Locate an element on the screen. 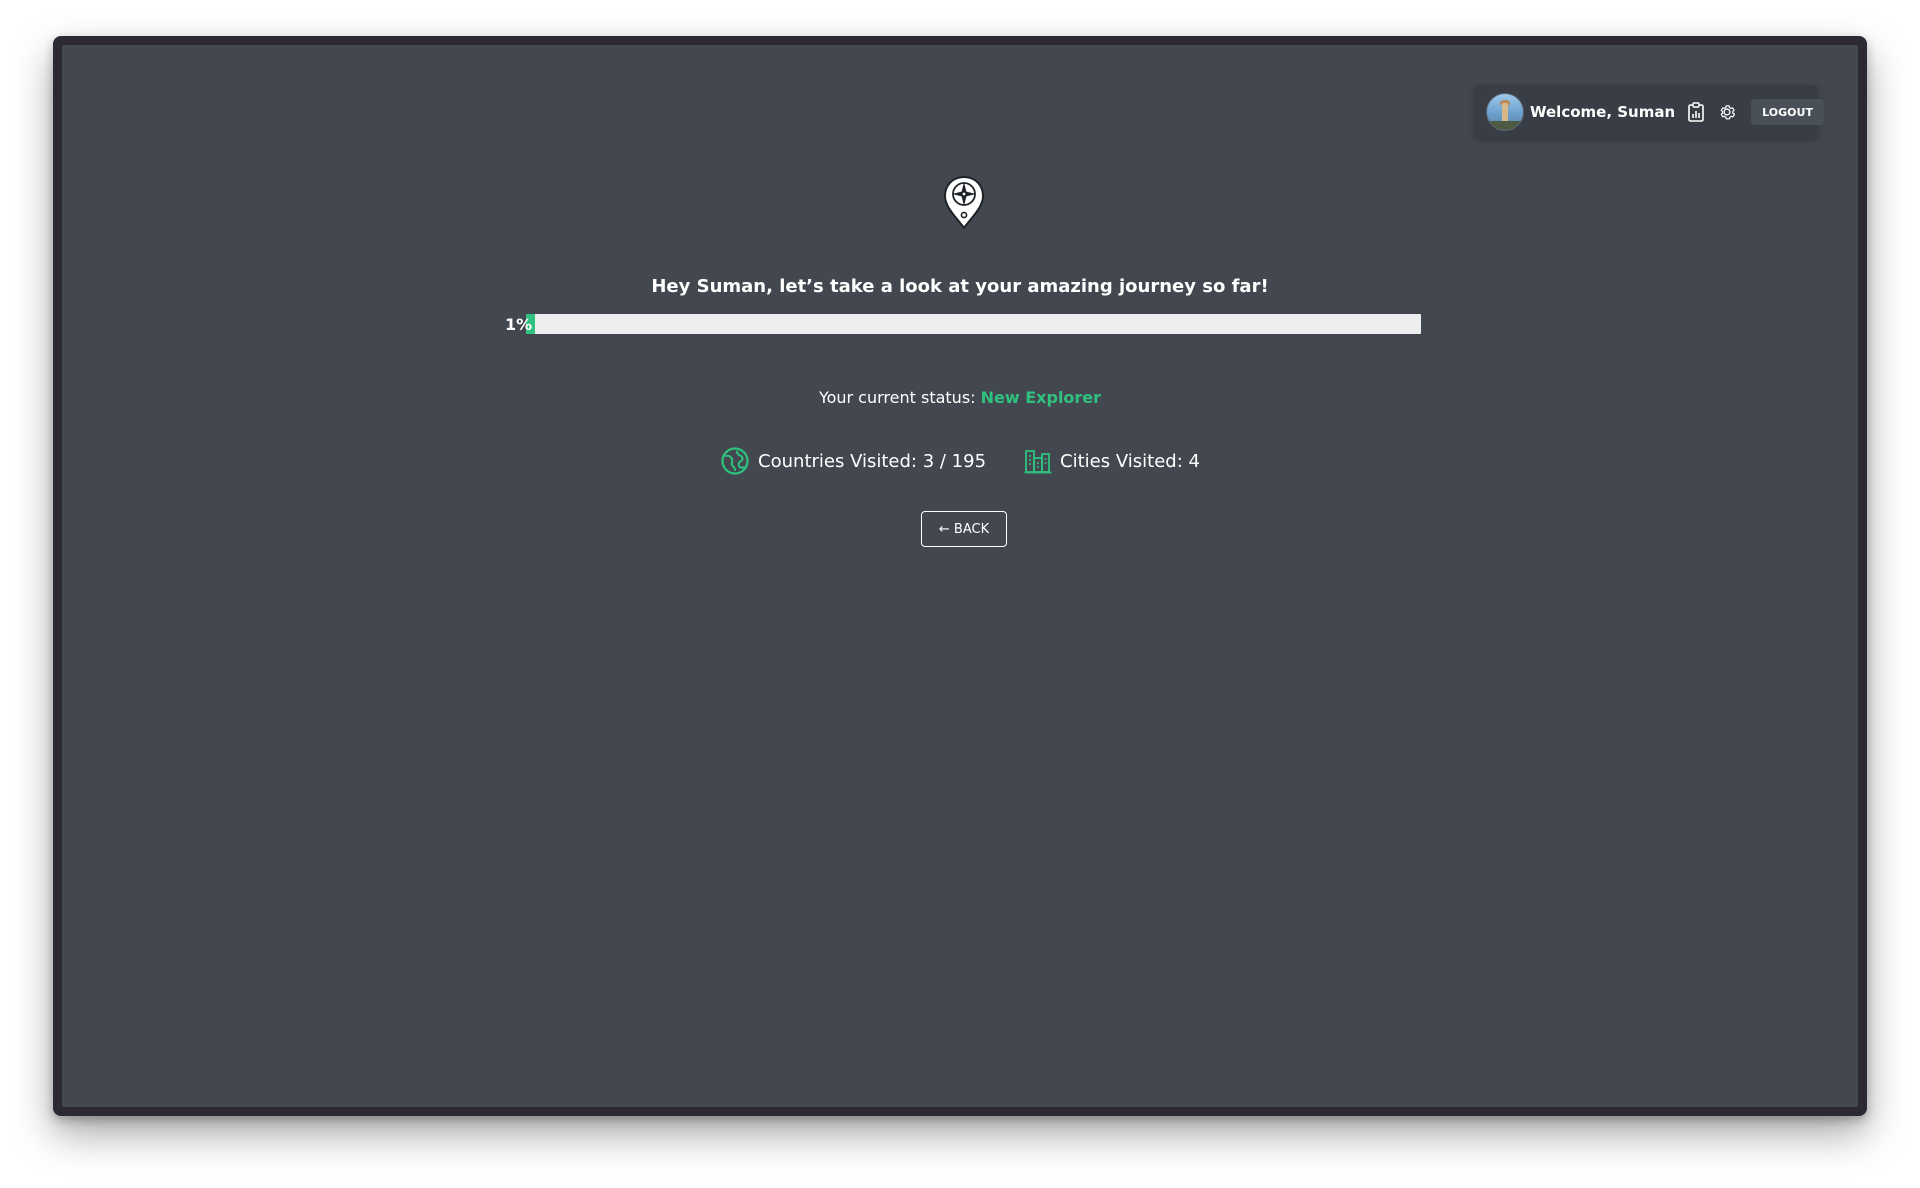  countries-stat: Countries Visited: 3 / 195 is located at coordinates (853, 461).